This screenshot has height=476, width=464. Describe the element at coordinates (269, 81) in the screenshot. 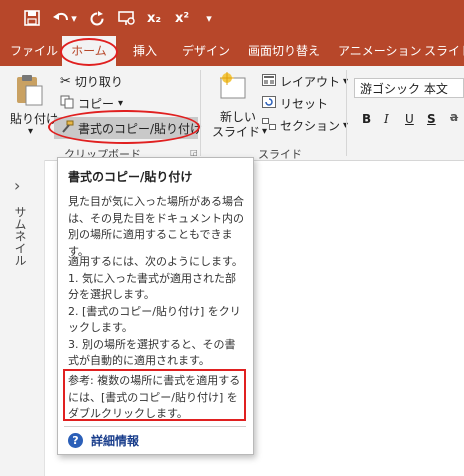

I see `layout-icon` at that location.